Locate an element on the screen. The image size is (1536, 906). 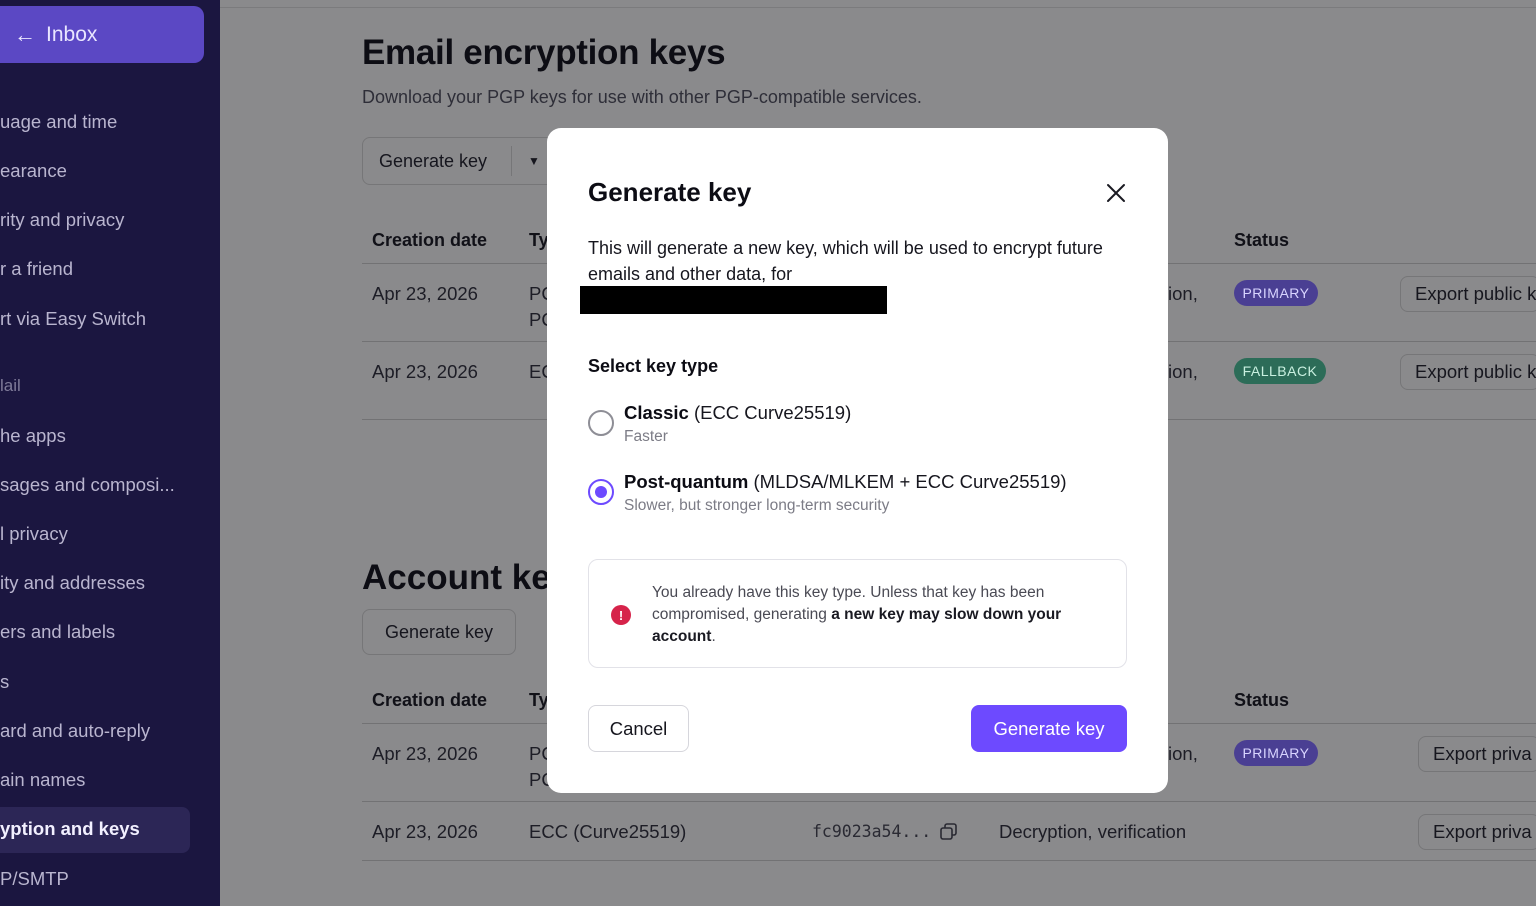
sidebar-item-imap-smtp: P/SMTP is located at coordinates (34, 879).